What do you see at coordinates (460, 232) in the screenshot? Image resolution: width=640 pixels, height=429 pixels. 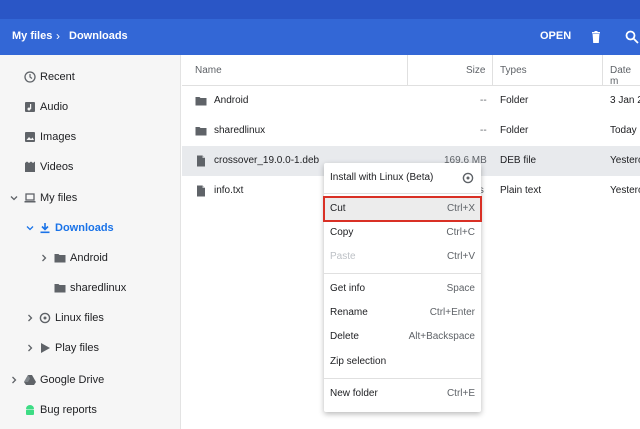 I see `menu-item-shortcut: Ctrl+C` at bounding box center [460, 232].